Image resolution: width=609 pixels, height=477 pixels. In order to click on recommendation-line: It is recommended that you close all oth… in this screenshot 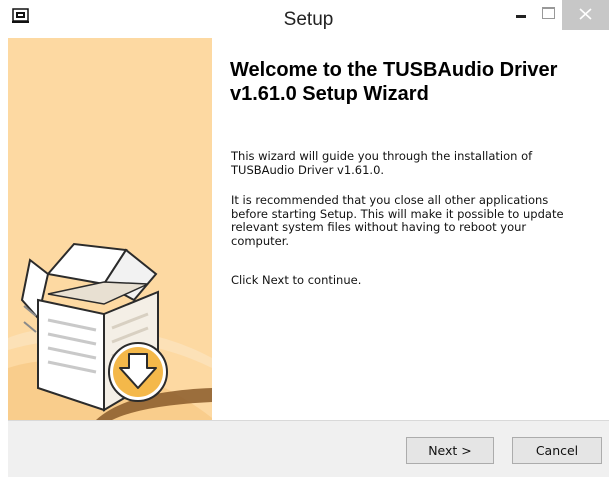, I will do `click(390, 200)`.